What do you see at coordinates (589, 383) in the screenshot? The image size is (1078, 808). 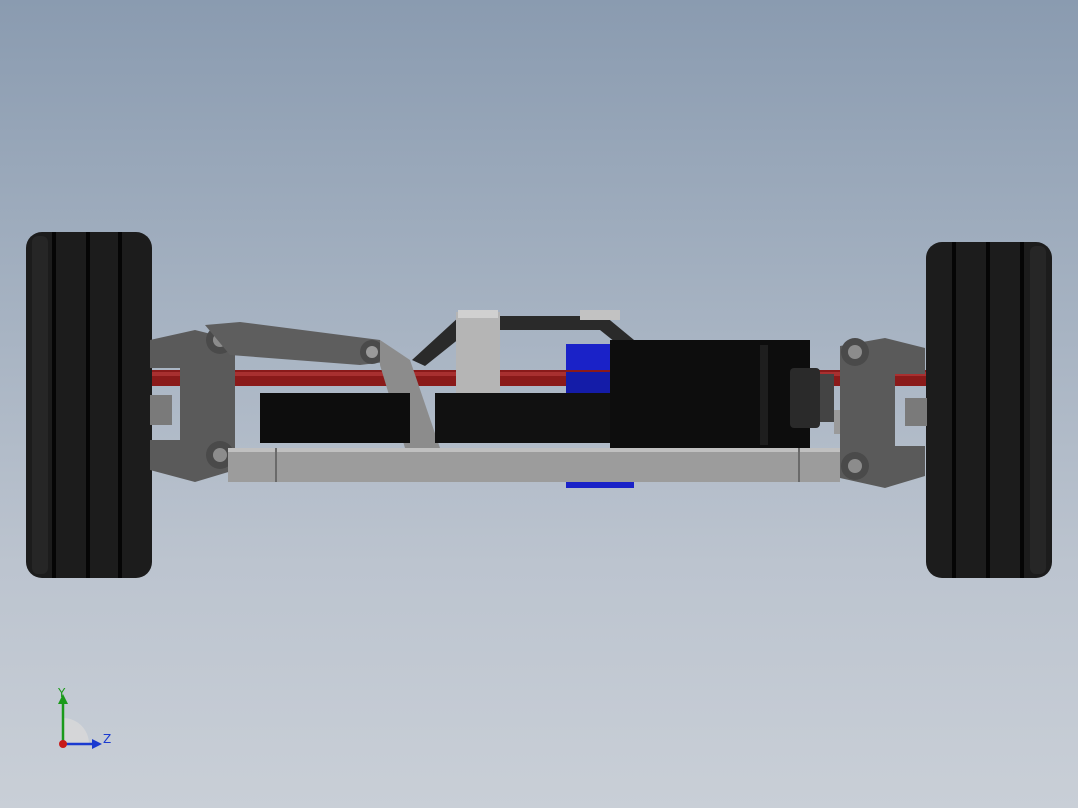 I see `blue-block-lower` at bounding box center [589, 383].